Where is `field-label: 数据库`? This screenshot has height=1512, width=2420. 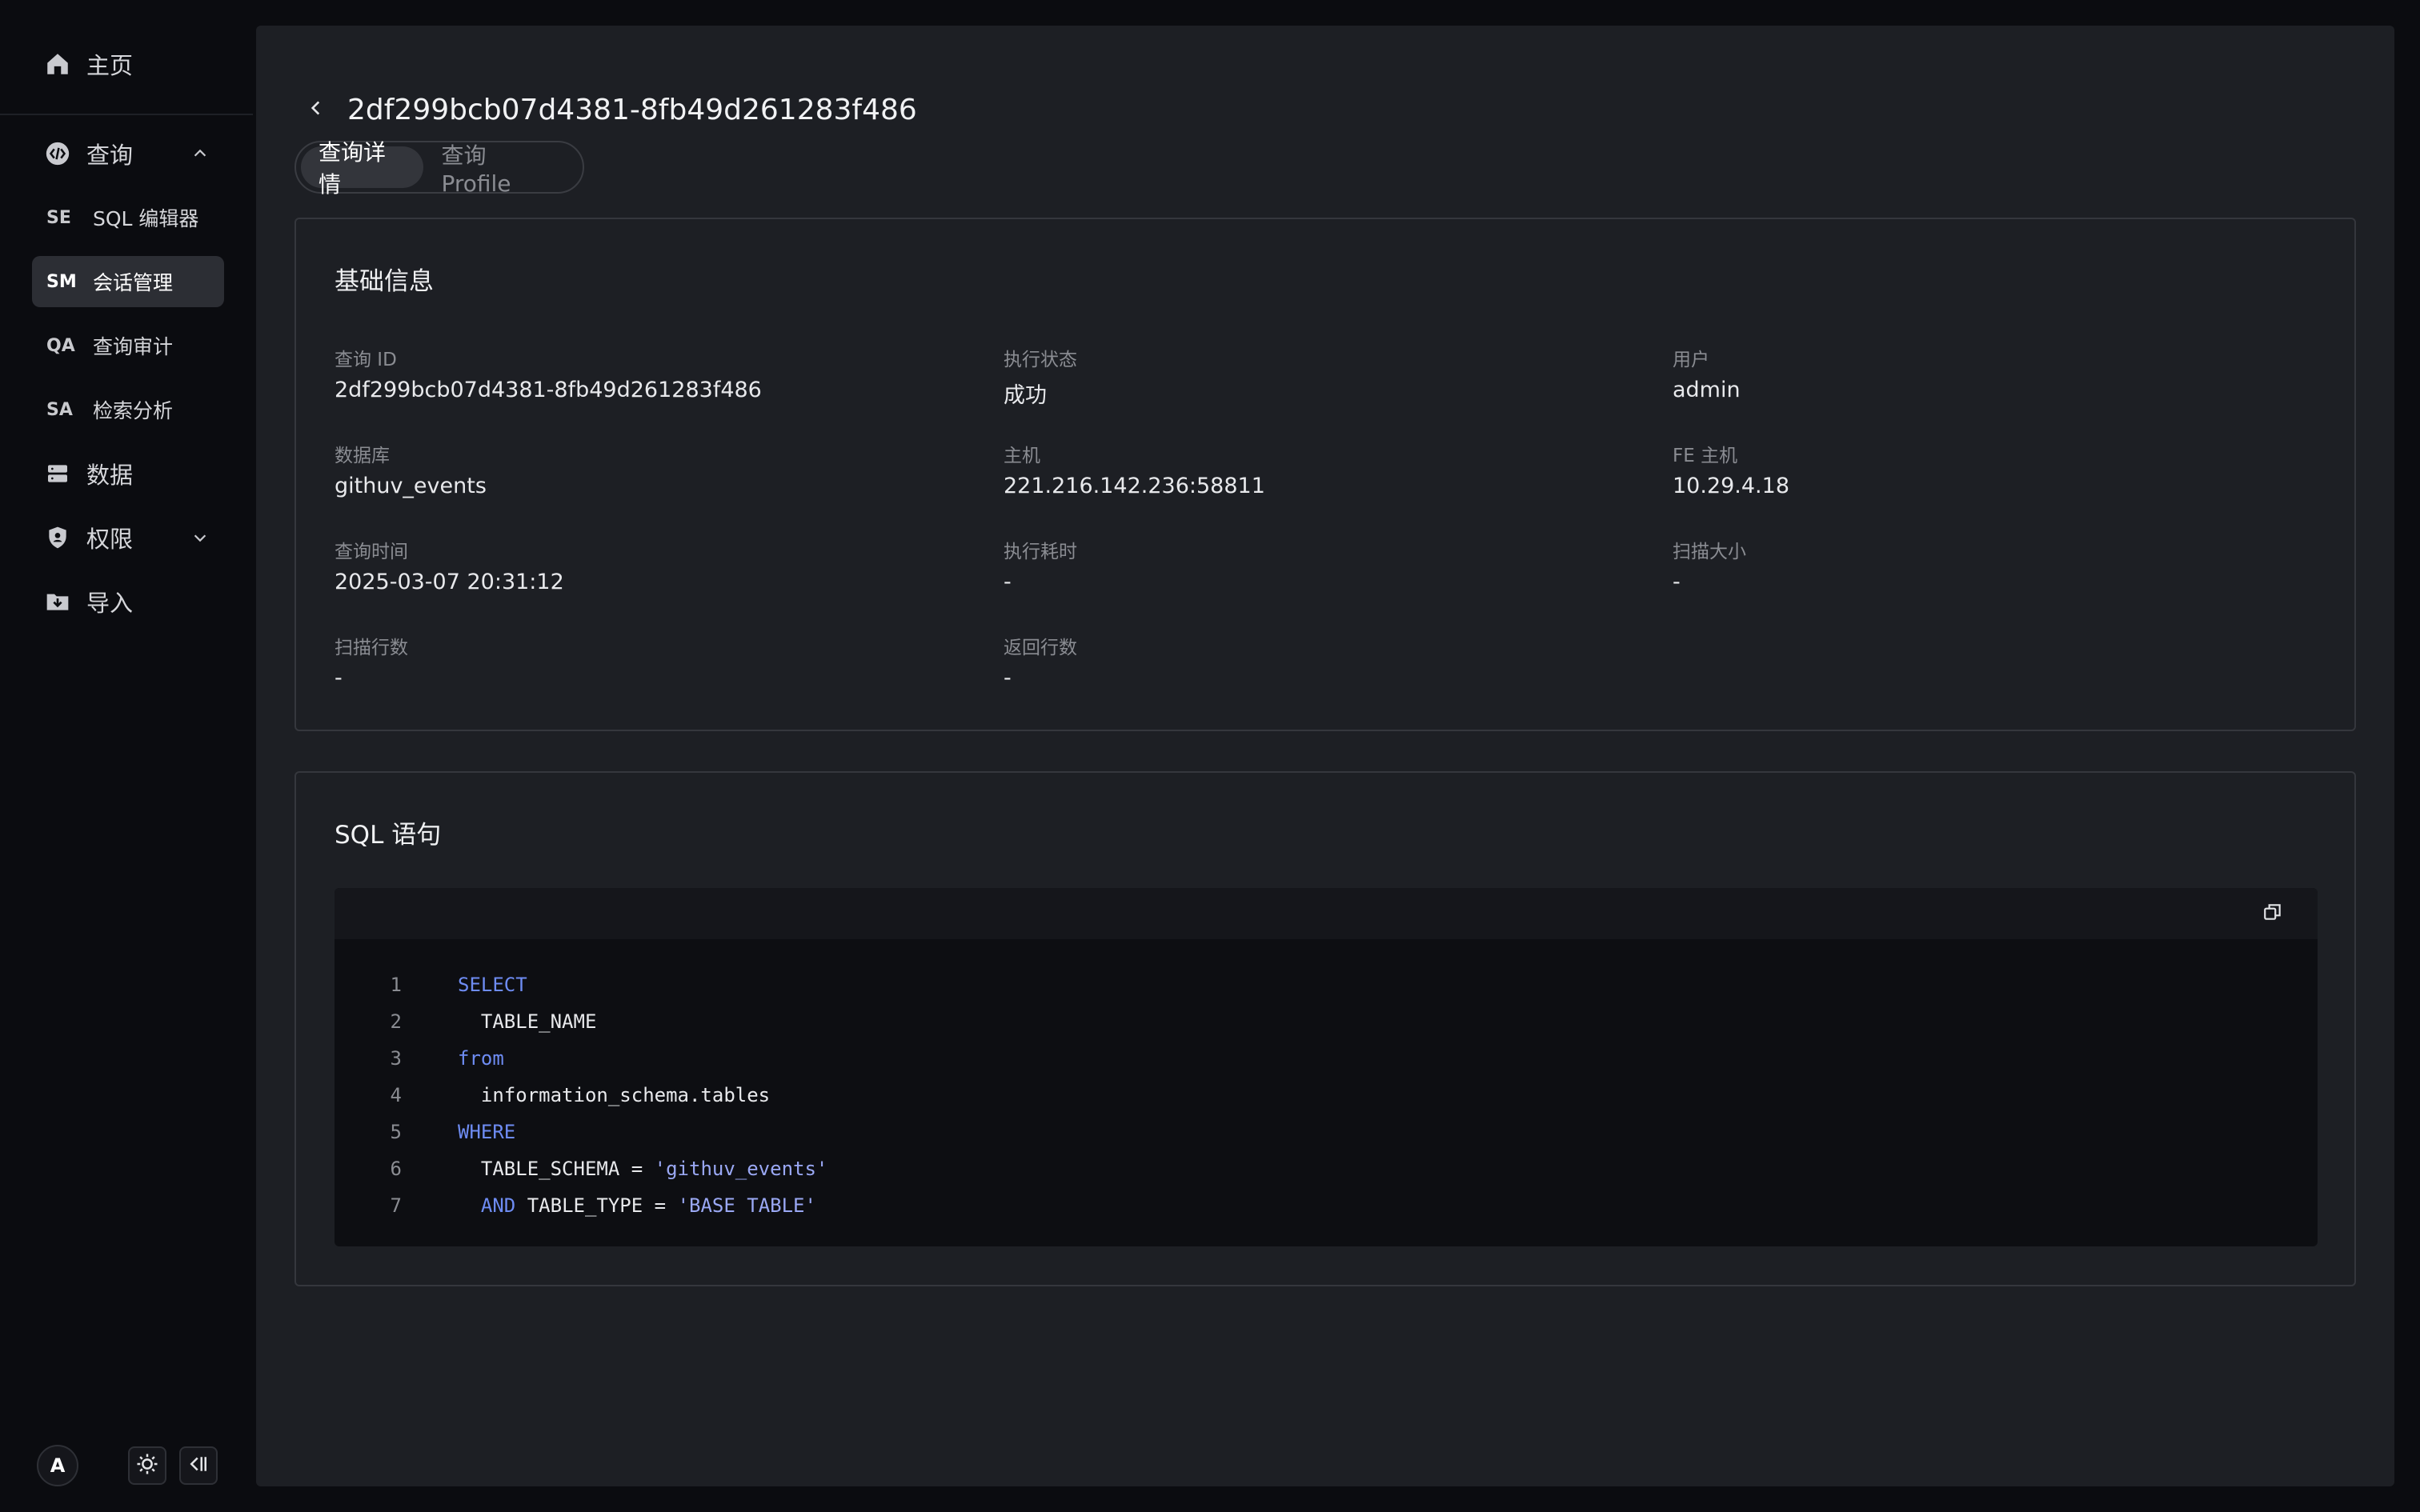
field-label: 数据库 is located at coordinates (362, 456).